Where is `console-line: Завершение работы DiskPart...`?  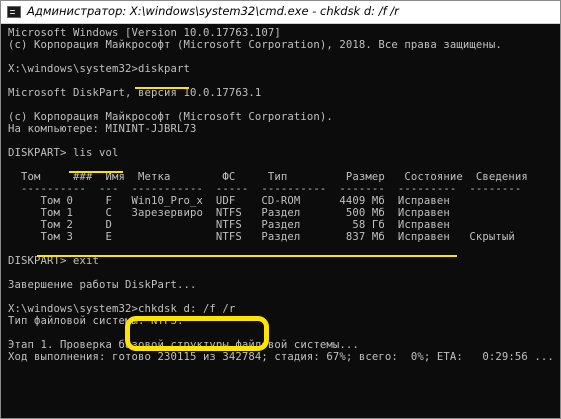 console-line: Завершение работы DiskPart... is located at coordinates (102, 285).